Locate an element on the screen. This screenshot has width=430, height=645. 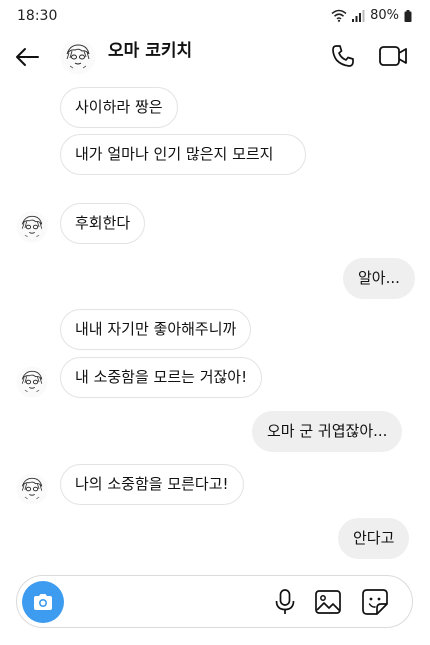
battery-percent: 80% is located at coordinates (384, 15).